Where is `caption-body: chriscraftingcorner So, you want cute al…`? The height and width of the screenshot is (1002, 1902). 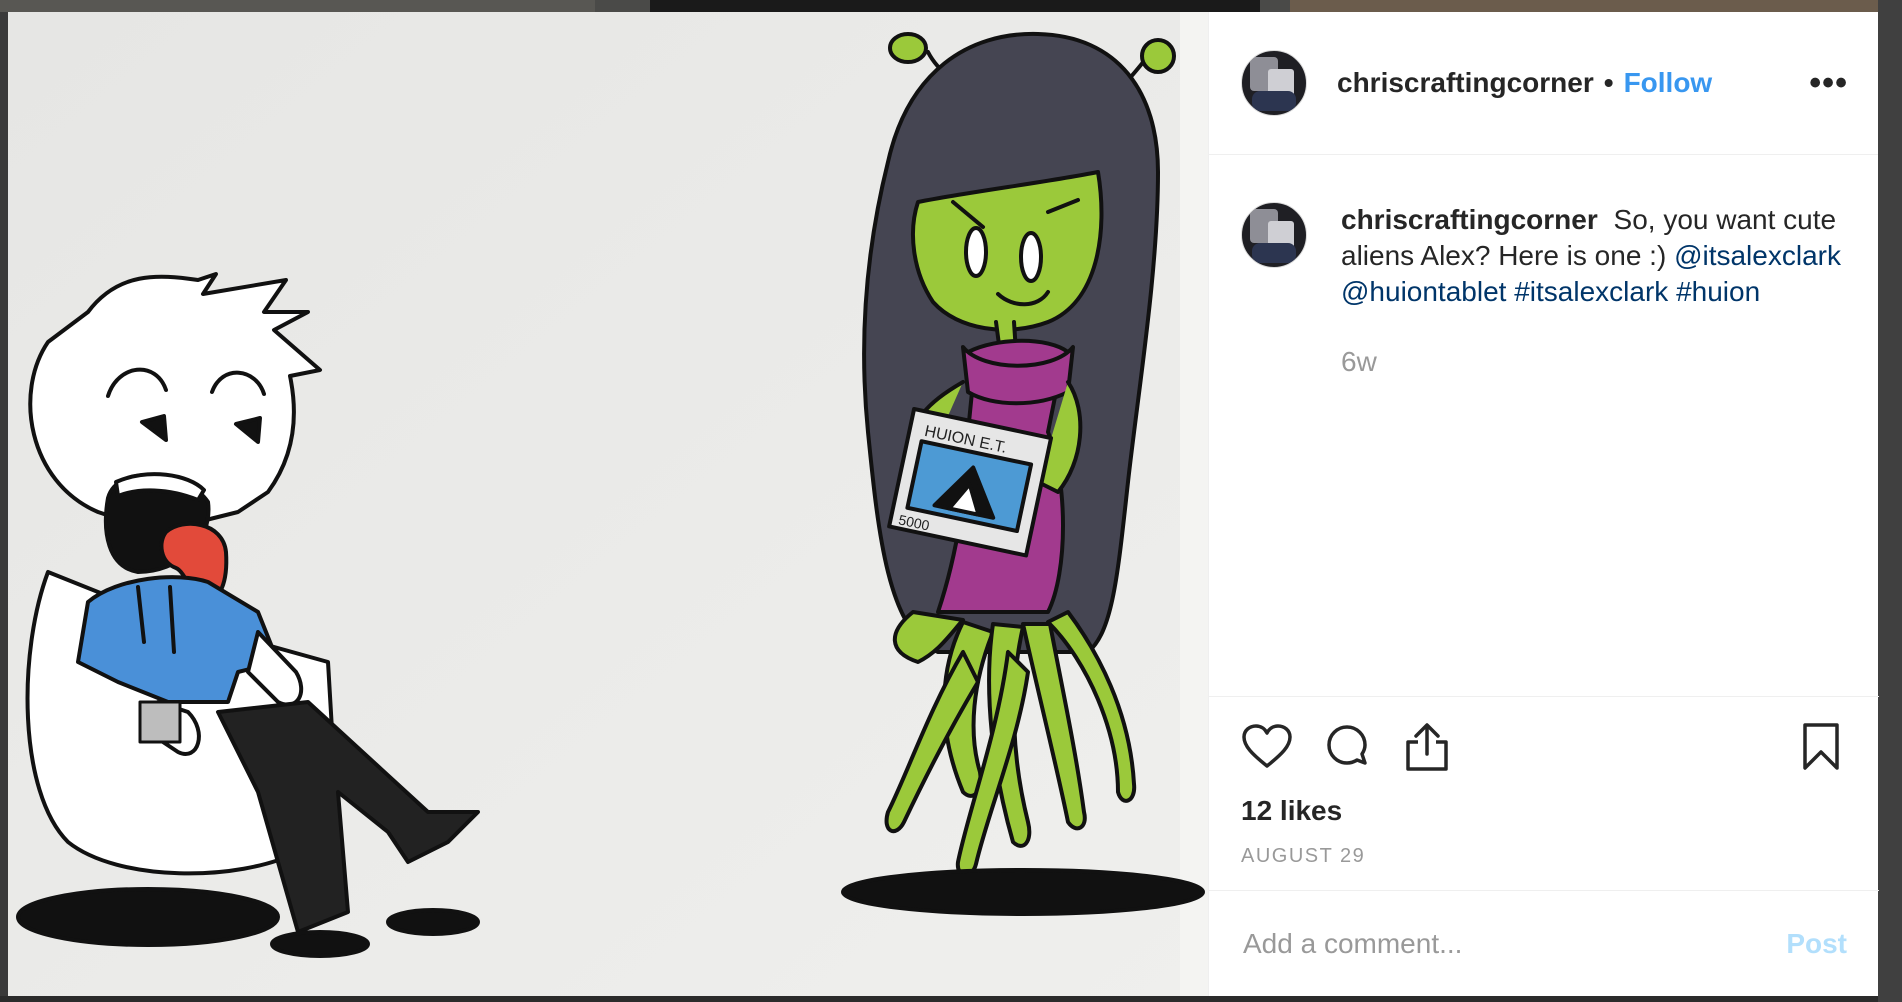 caption-body: chriscraftingcorner So, you want cute al… is located at coordinates (1599, 291).